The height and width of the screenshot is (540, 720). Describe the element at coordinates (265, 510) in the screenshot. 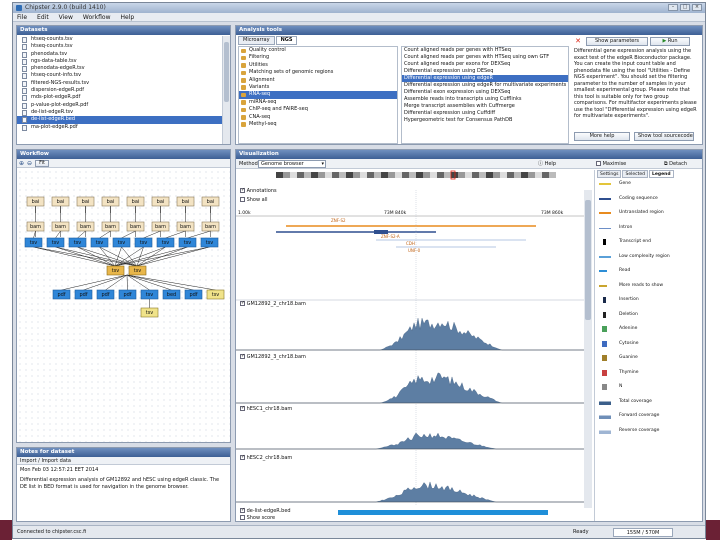

I see `bed-track-header: de-list-edgeR.bed` at that location.